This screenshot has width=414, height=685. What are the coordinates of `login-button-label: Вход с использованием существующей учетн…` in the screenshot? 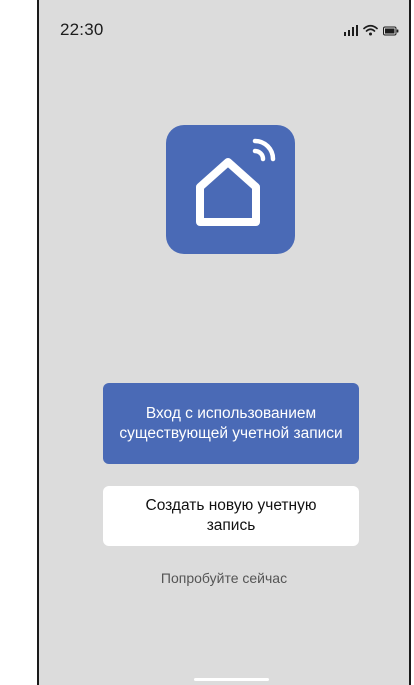 It's located at (231, 423).